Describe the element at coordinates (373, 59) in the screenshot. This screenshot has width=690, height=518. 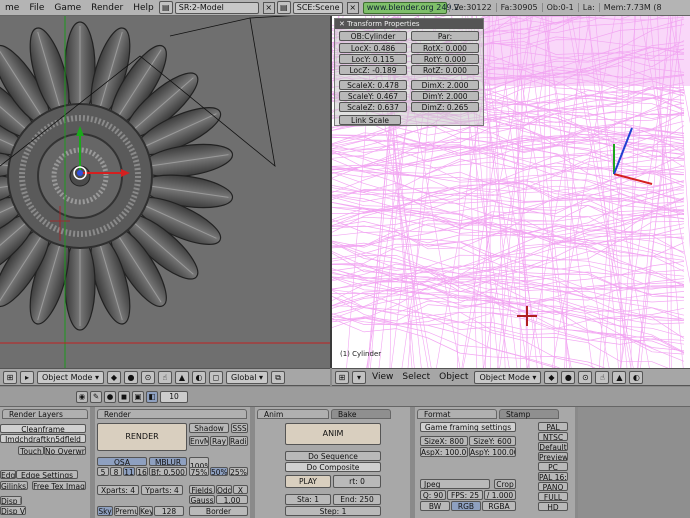
I see `transform-left-field: LocY: 0.115` at that location.